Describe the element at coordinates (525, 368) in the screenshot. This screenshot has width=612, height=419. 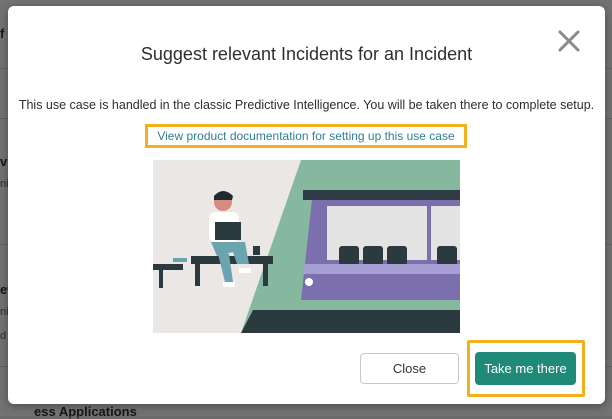
I see `take-me-there-button: Take me there` at that location.